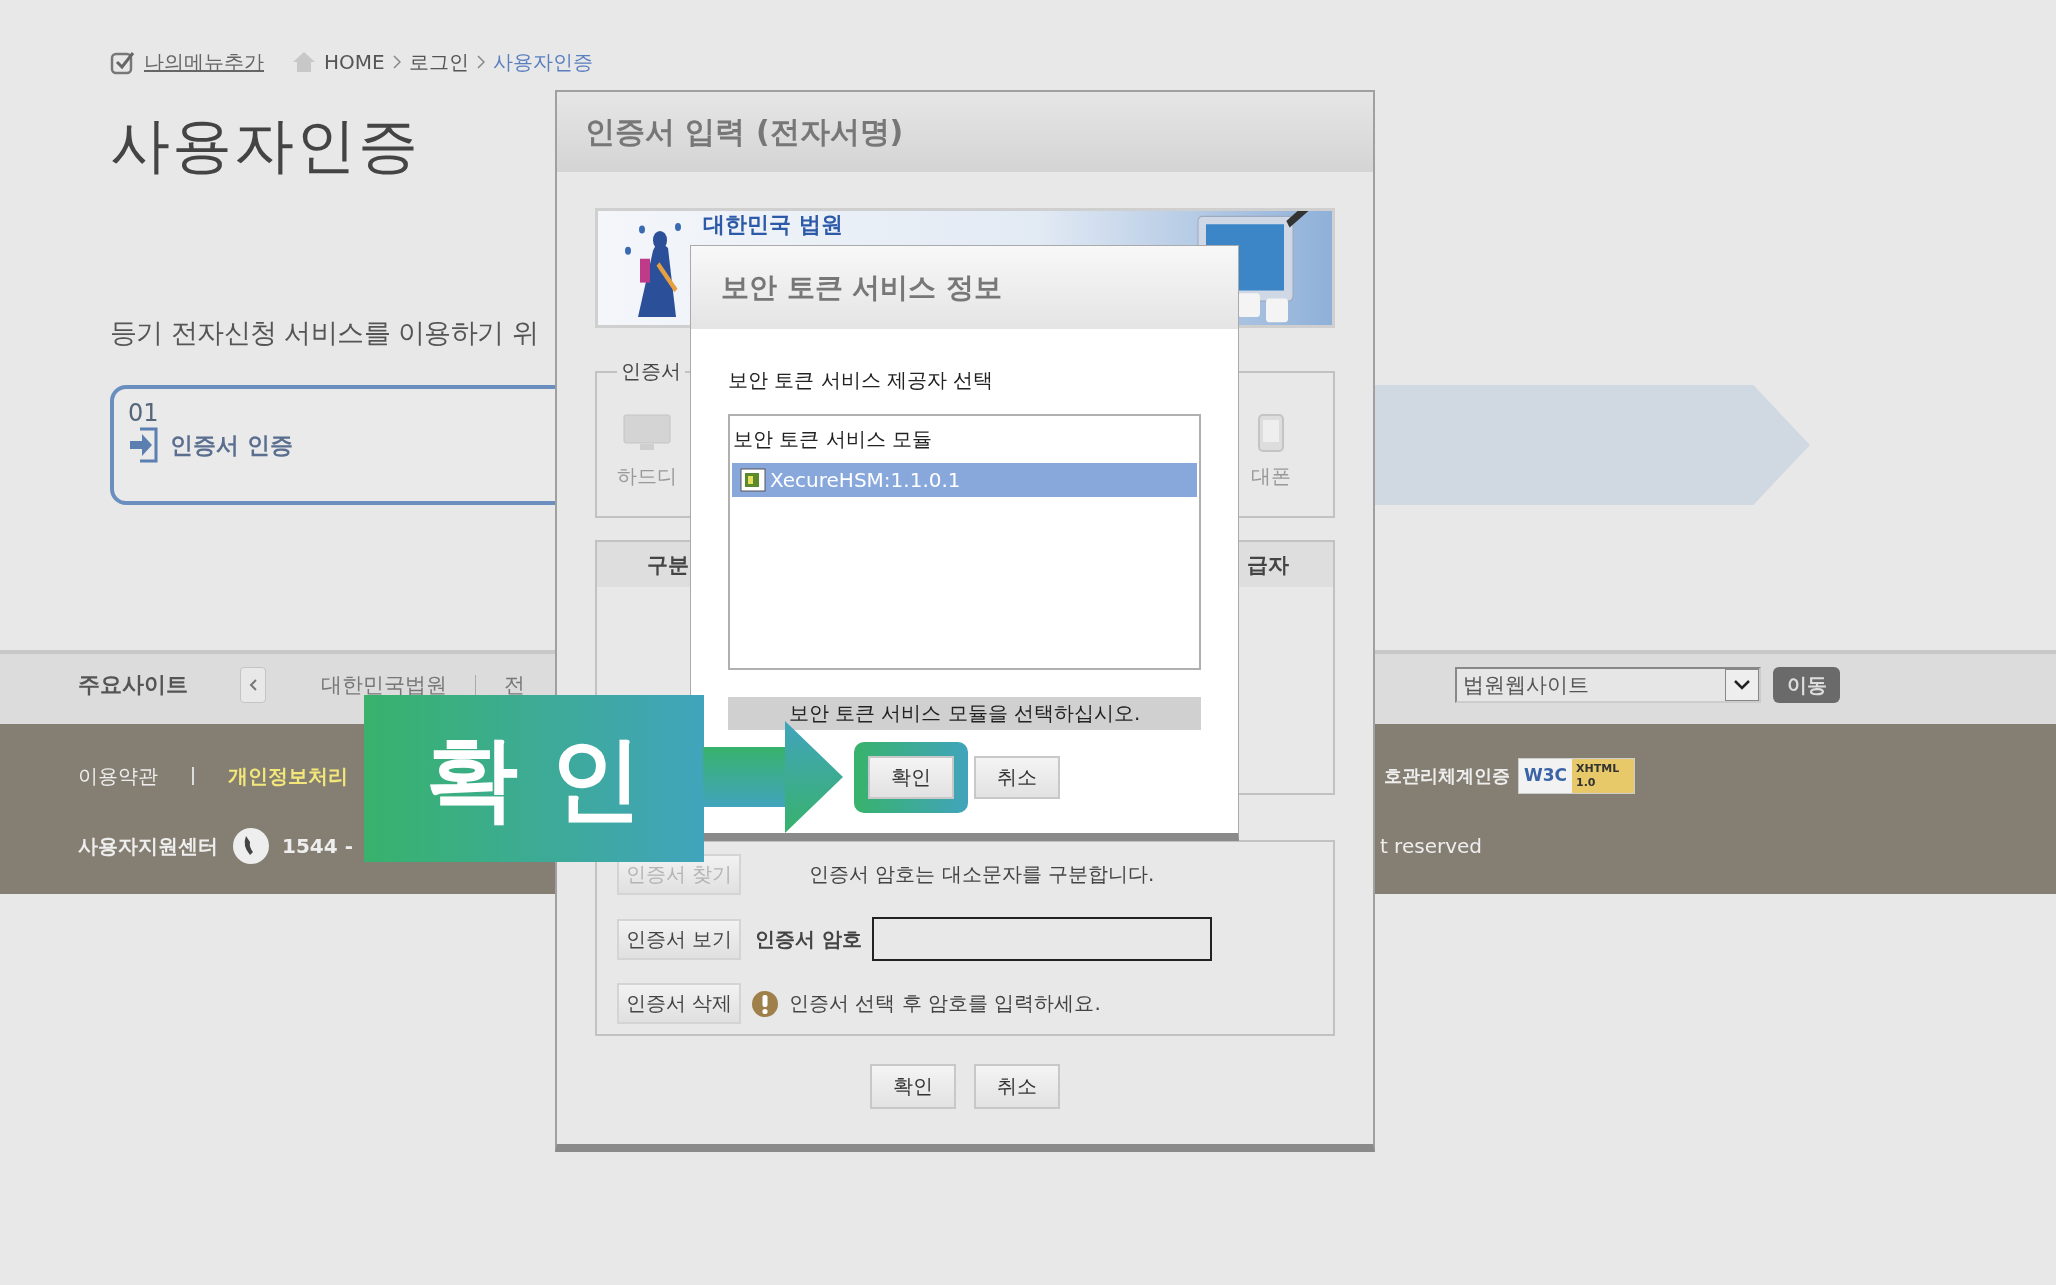 The image size is (2056, 1285). Describe the element at coordinates (133, 685) in the screenshot. I see `site-bar-label: 주요사이트` at that location.